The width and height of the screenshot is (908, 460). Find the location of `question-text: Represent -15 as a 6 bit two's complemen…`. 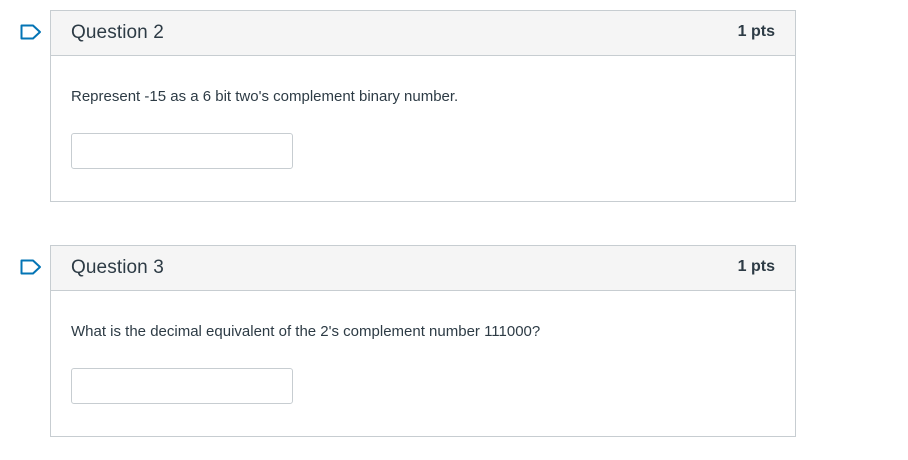

question-text: Represent -15 as a 6 bit two's complemen… is located at coordinates (265, 96).